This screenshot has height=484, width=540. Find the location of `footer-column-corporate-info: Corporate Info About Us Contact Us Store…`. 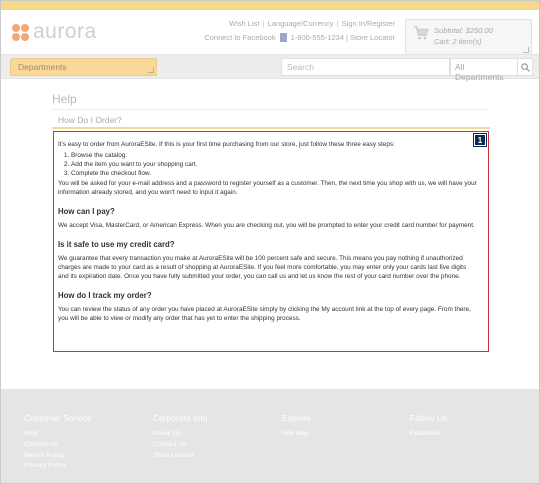

footer-column-corporate-info: Corporate Info About Us Contact Us Store… is located at coordinates (180, 437).